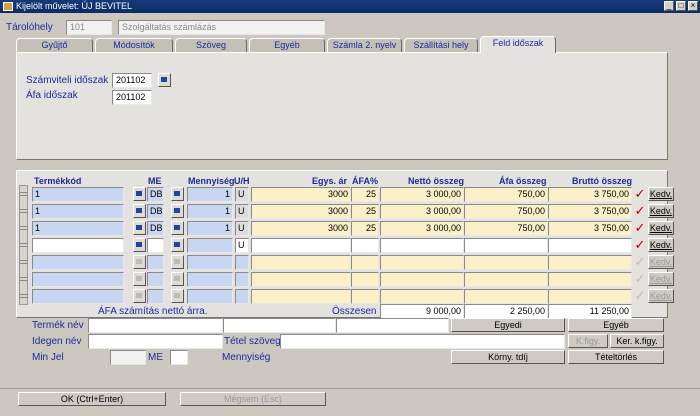  I want to click on korny-tdij-button: Körny. tdíj, so click(508, 357).